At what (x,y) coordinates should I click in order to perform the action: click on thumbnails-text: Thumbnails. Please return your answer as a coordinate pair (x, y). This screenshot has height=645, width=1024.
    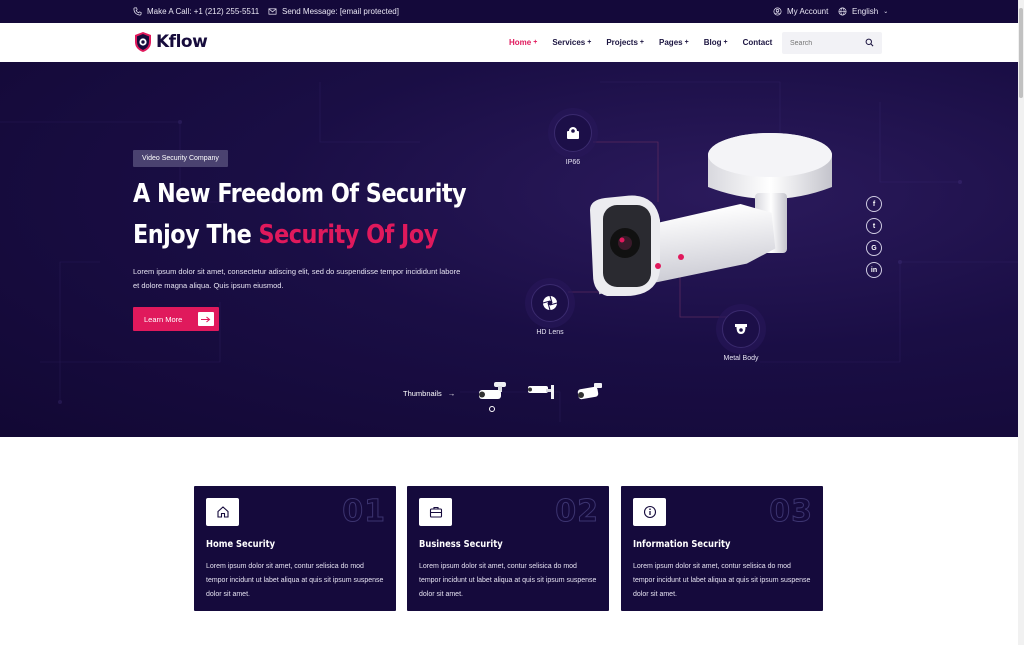
    Looking at the image, I should click on (422, 393).